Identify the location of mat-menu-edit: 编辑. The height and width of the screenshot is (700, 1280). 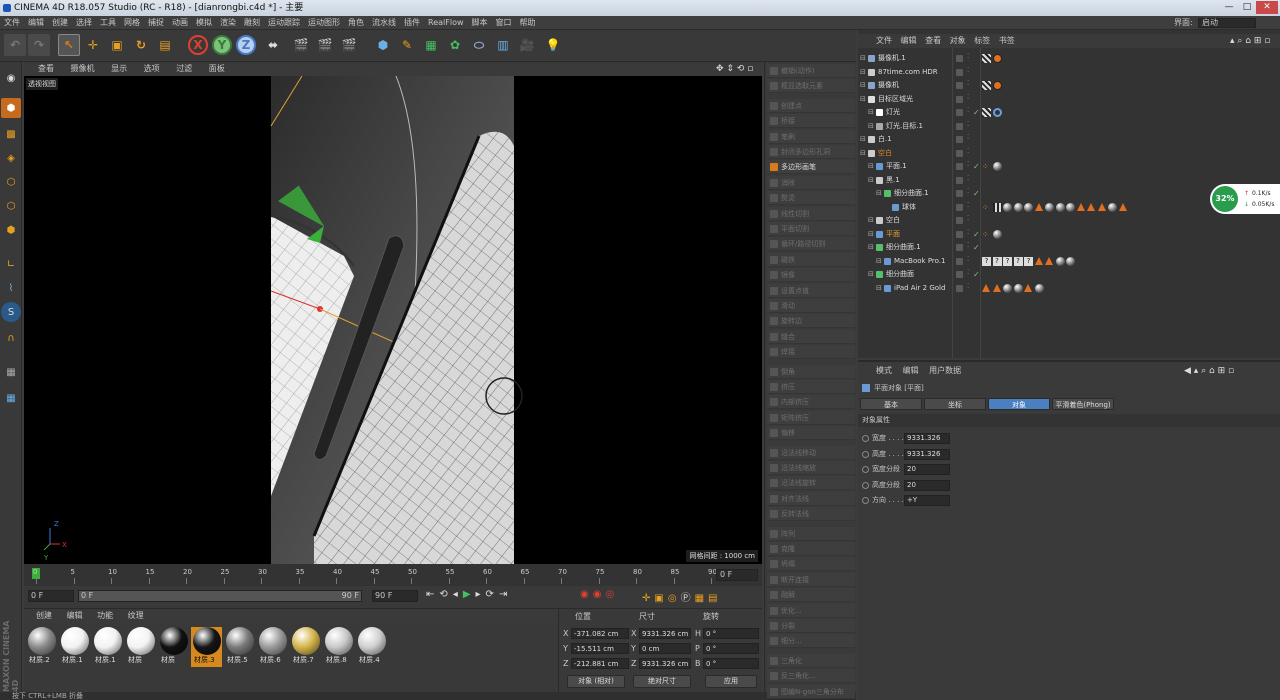
(75, 615).